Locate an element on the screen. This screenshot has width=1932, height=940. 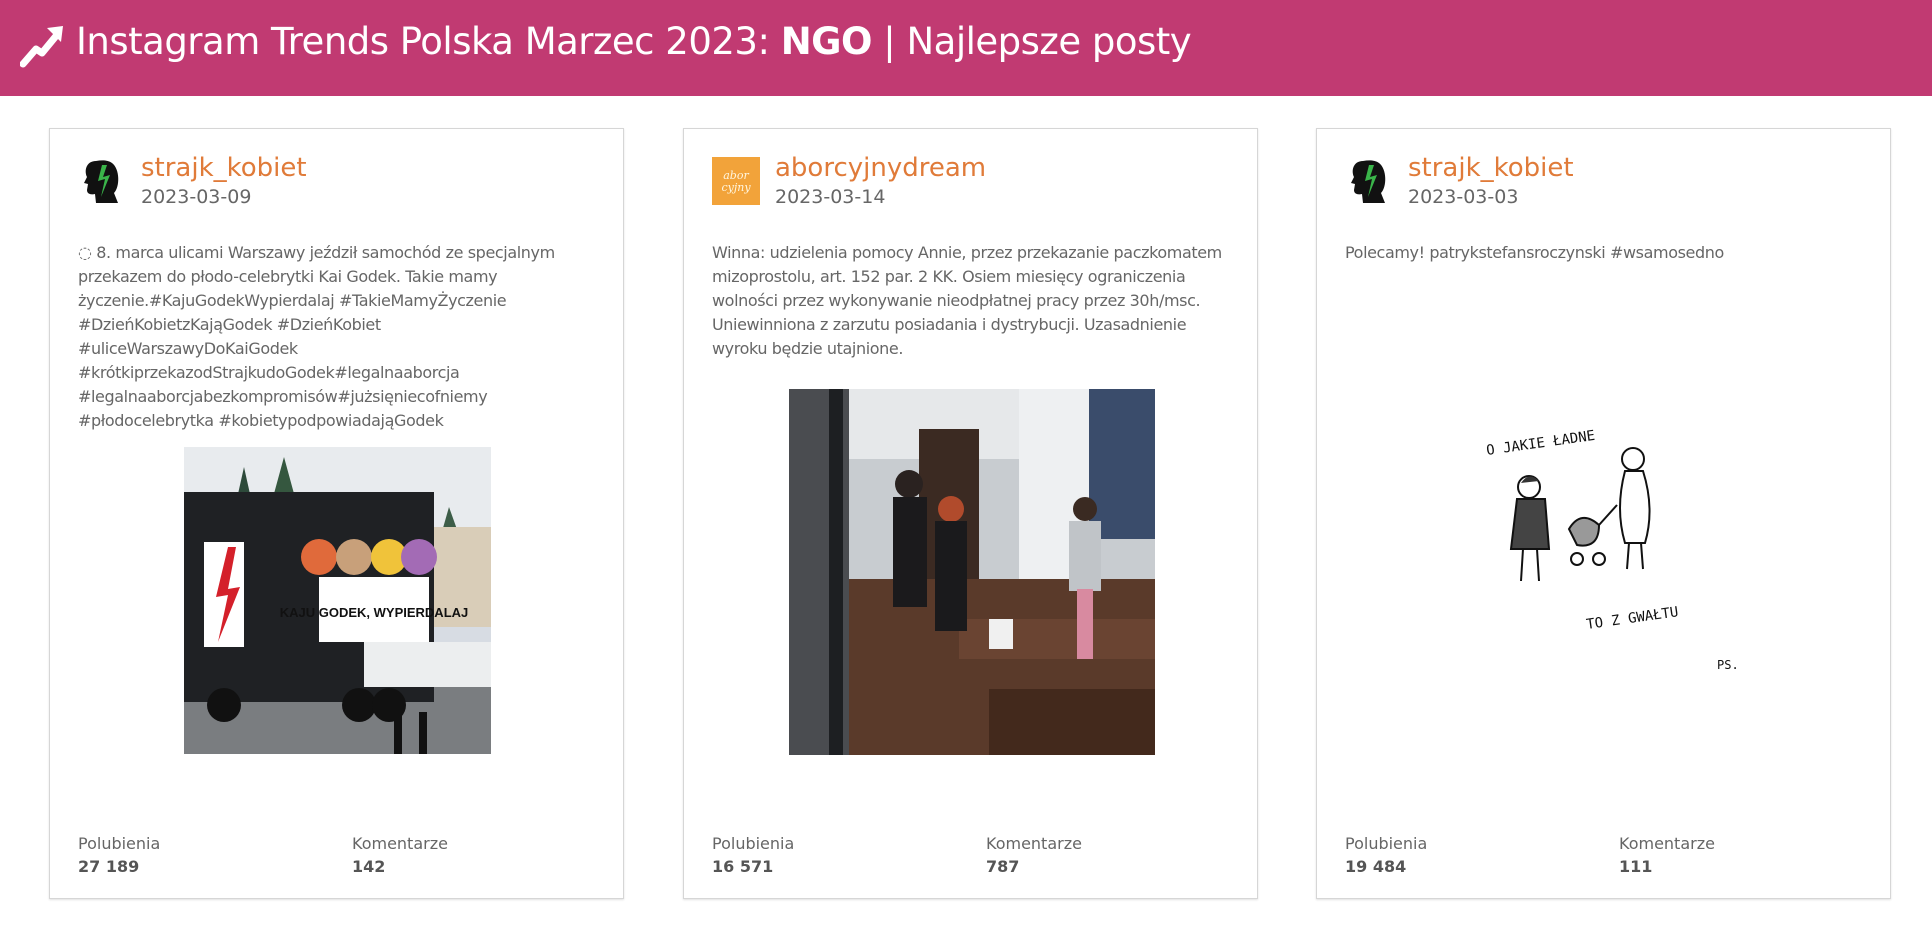
likes-count: 27 189 is located at coordinates (109, 866).